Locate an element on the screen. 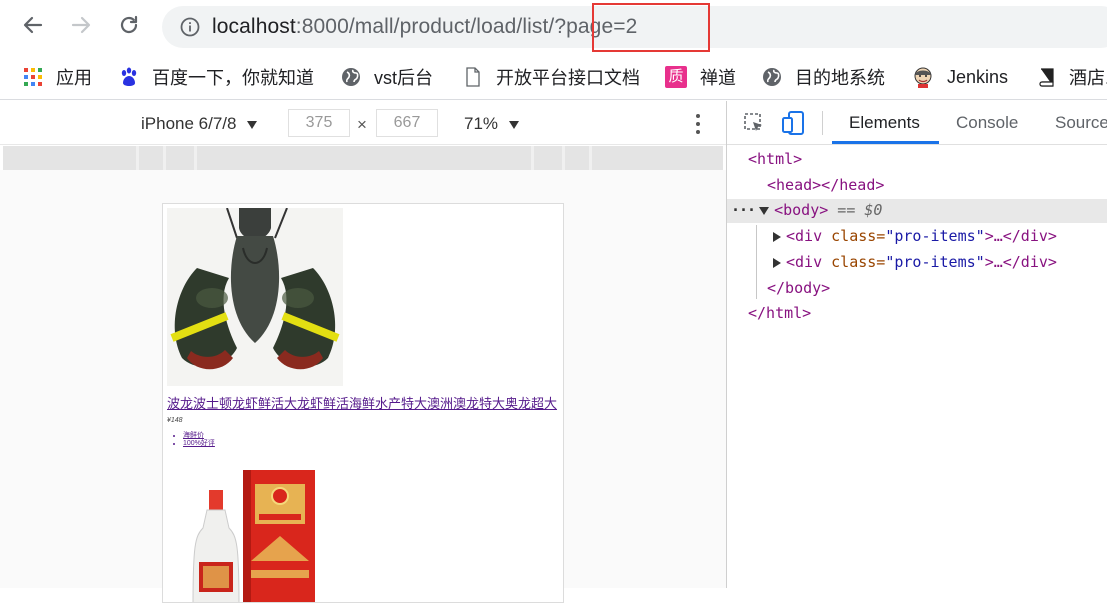  bookmark-baidu: 百度一下，你就知道 is located at coordinates (216, 77).